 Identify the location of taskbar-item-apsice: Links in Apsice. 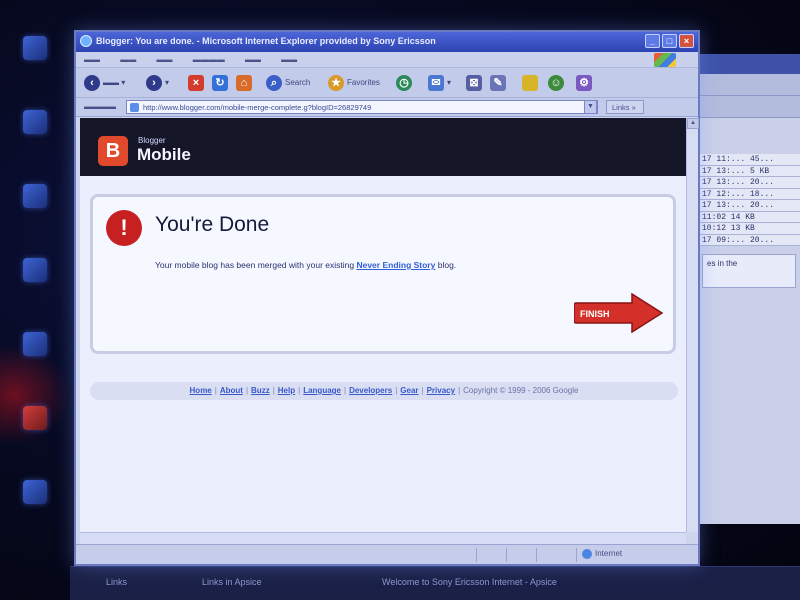
(232, 582).